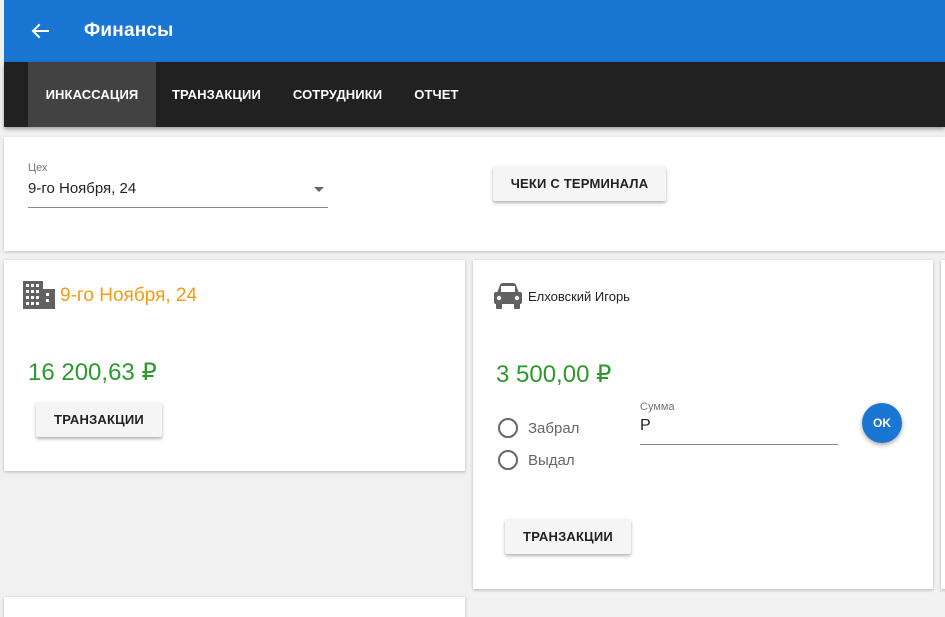  I want to click on employee-name: Елховский Игорь, so click(579, 296).